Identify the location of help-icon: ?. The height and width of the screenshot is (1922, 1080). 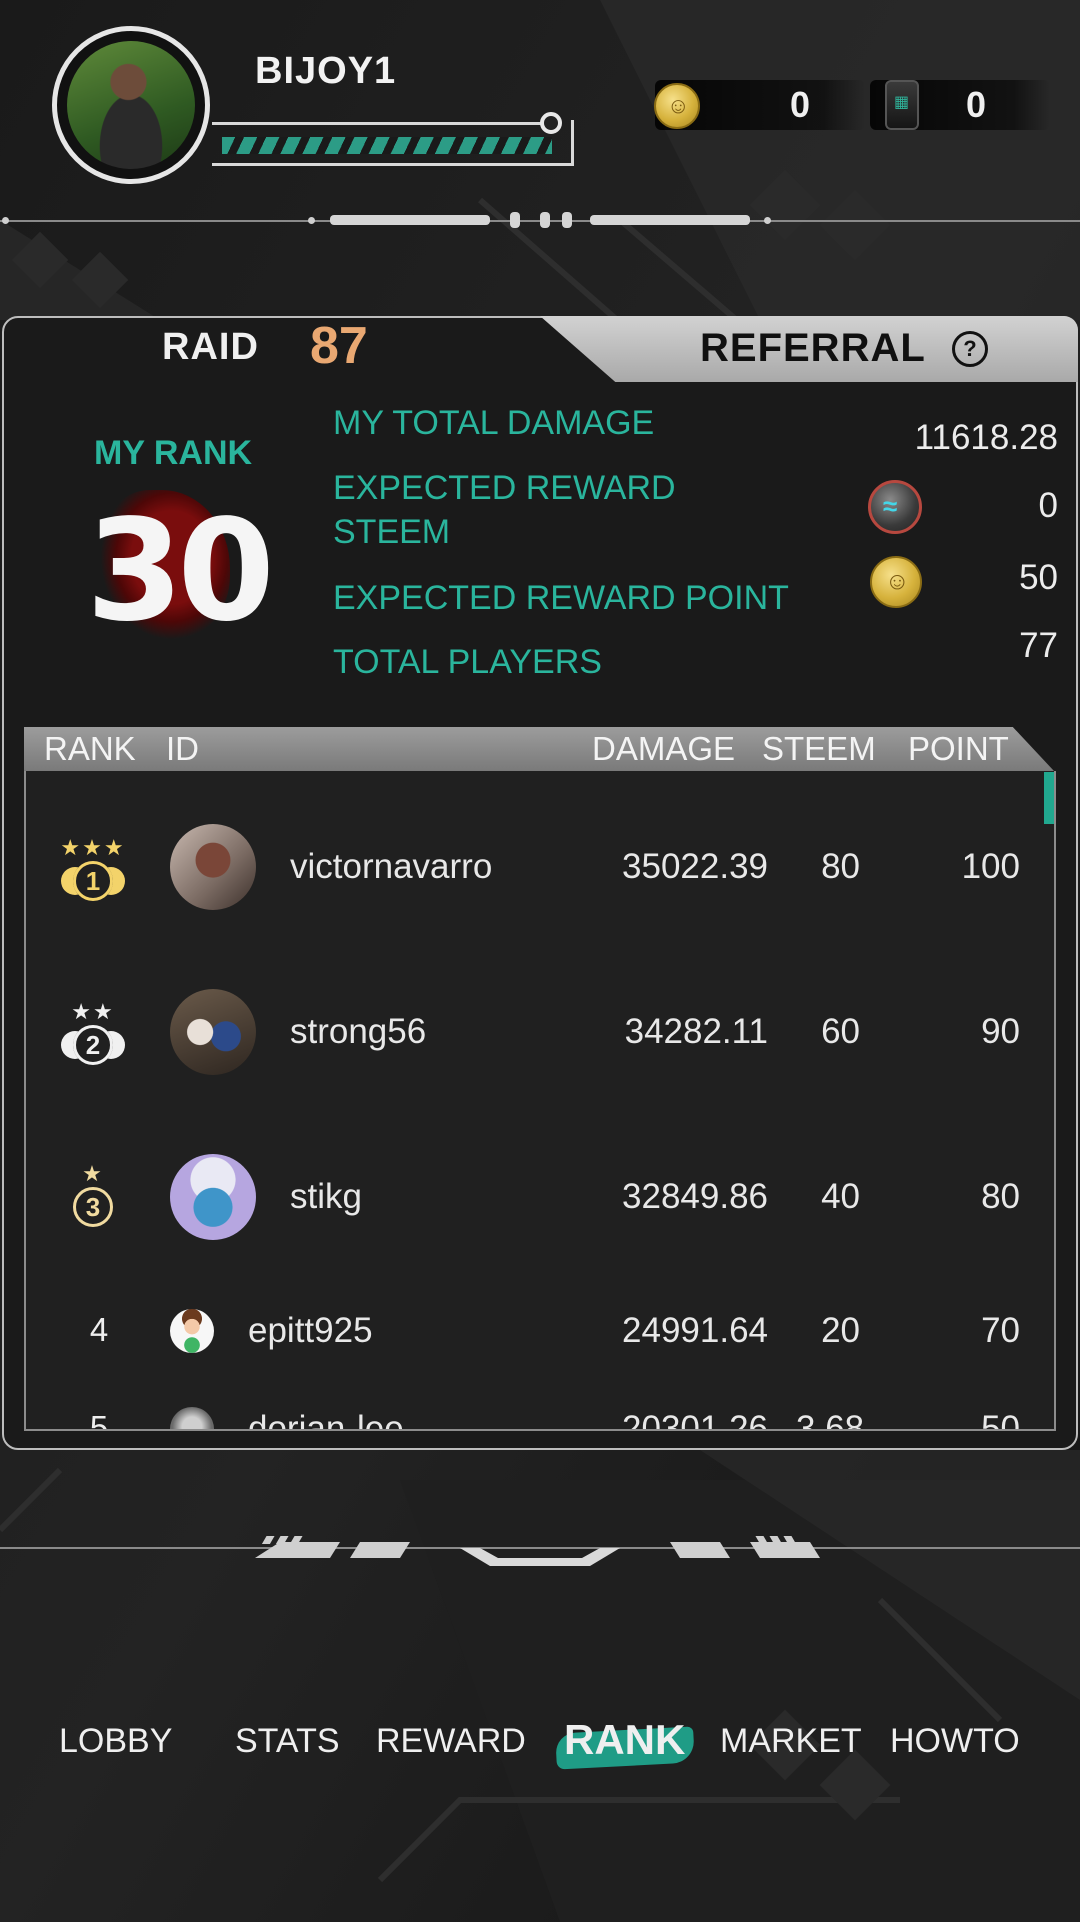
(970, 349).